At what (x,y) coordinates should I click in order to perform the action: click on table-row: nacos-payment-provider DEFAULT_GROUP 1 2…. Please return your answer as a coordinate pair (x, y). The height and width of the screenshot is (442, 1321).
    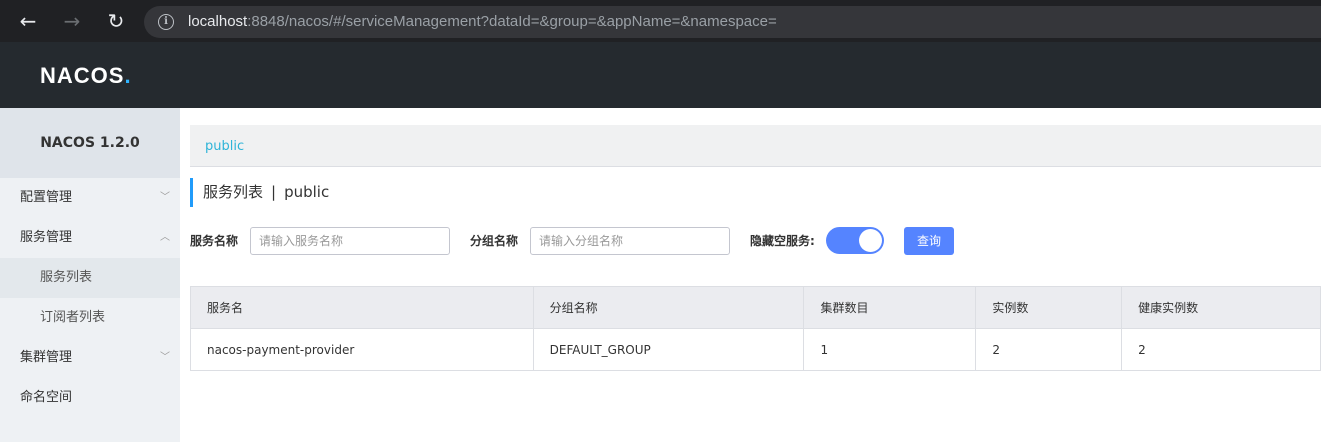
    Looking at the image, I should click on (755, 349).